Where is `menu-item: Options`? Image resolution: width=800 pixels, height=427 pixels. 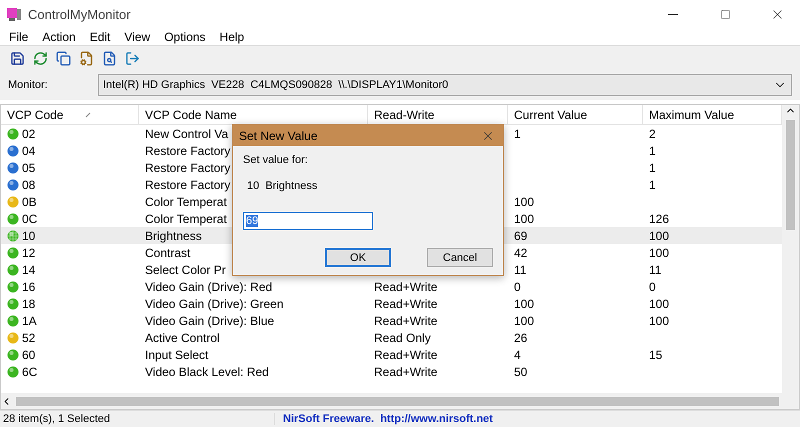
menu-item: Options is located at coordinates (185, 37).